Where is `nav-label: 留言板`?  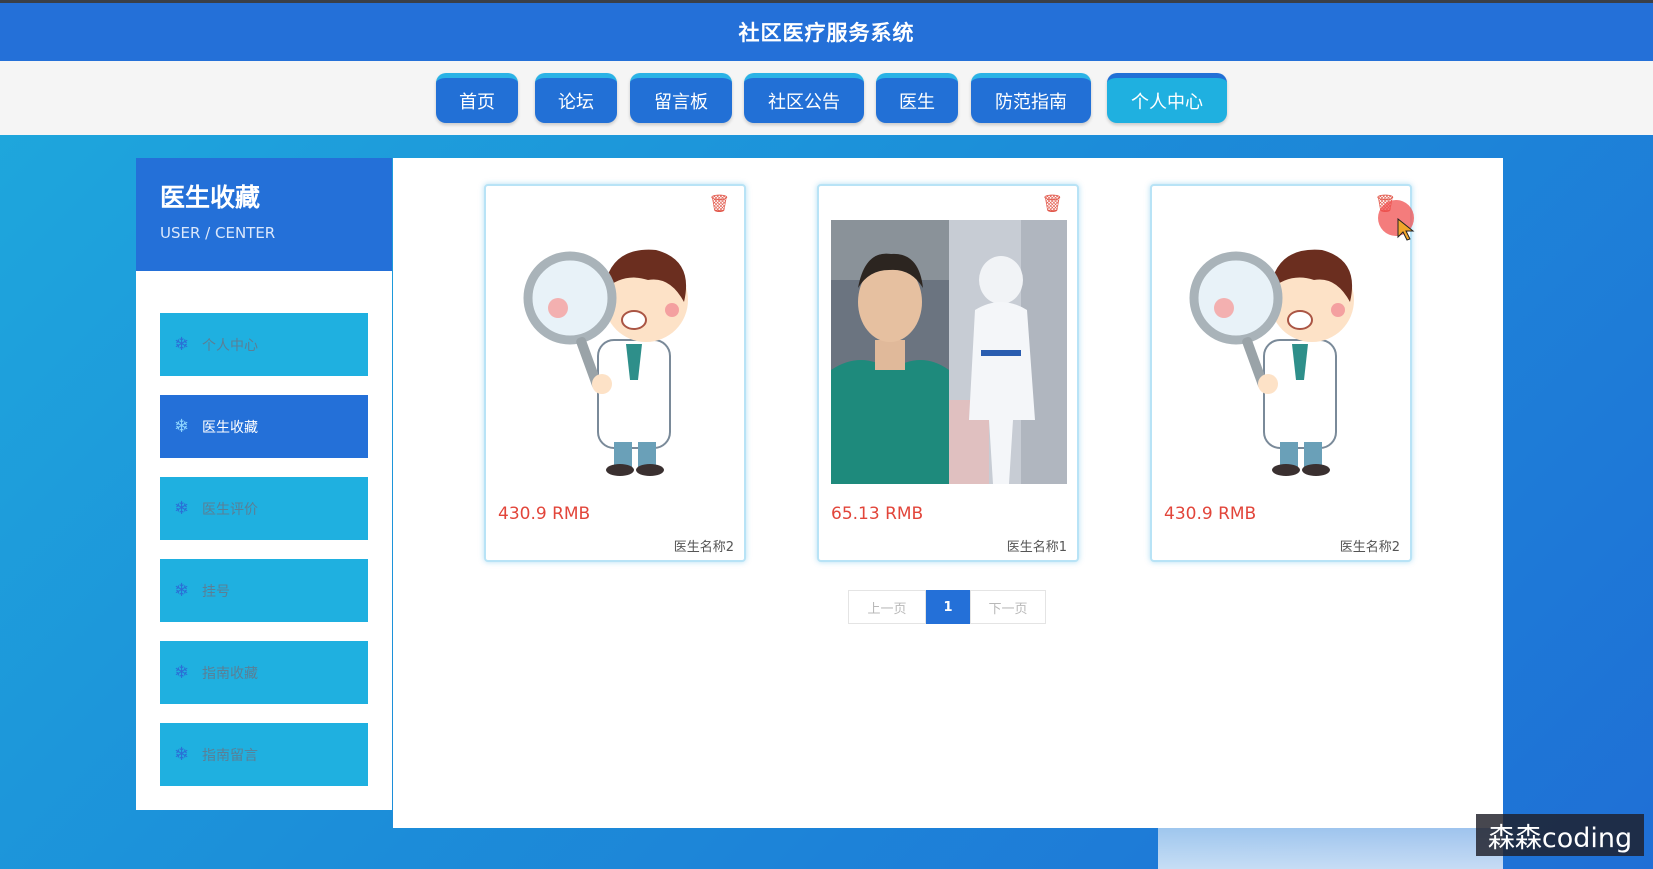
nav-label: 留言板 is located at coordinates (681, 102).